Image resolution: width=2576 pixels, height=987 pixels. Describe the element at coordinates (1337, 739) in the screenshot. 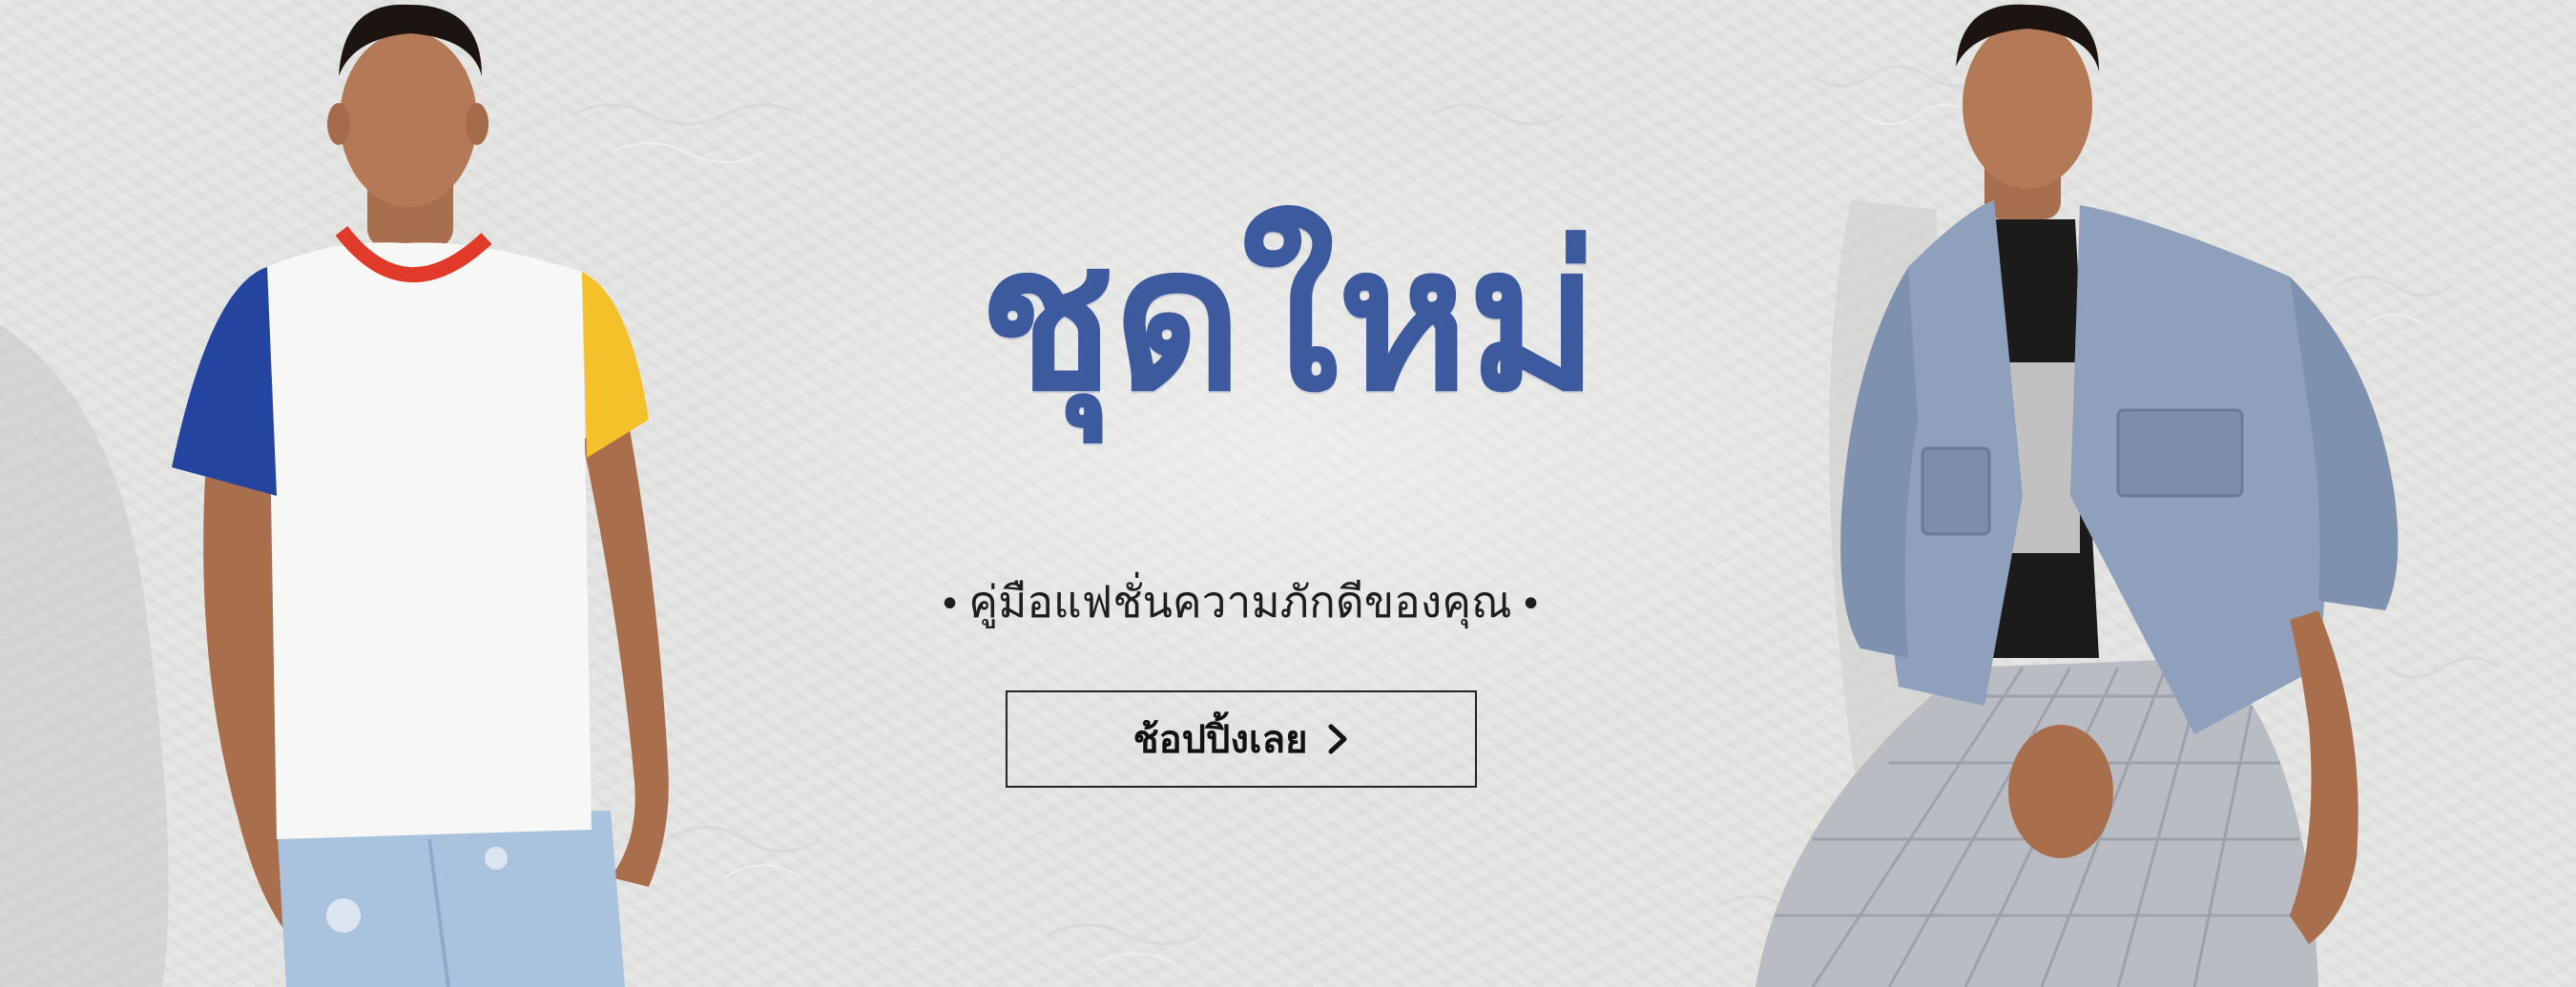

I see `chevron-right-icon` at that location.